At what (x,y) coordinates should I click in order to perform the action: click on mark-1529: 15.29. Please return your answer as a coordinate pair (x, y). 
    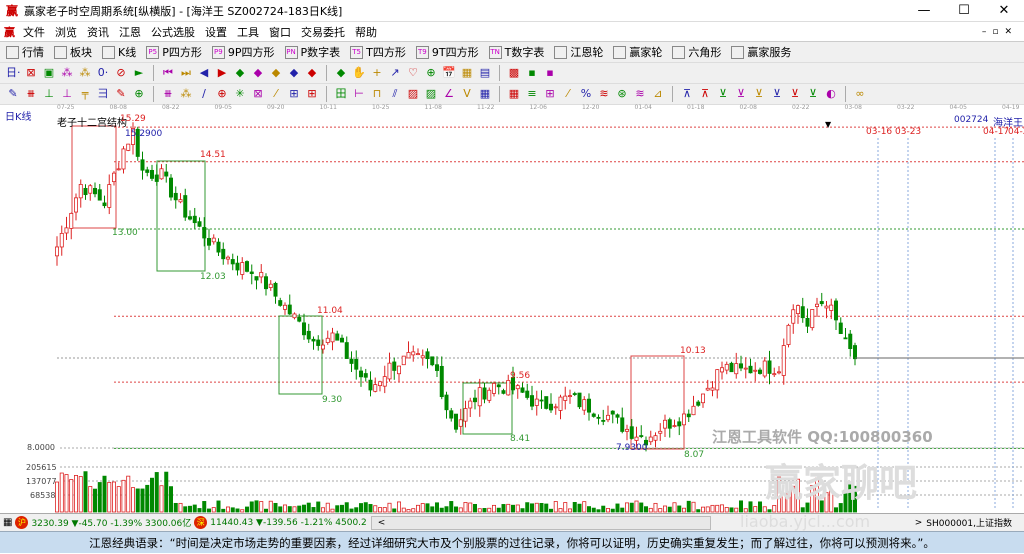
    Looking at the image, I should click on (133, 119).